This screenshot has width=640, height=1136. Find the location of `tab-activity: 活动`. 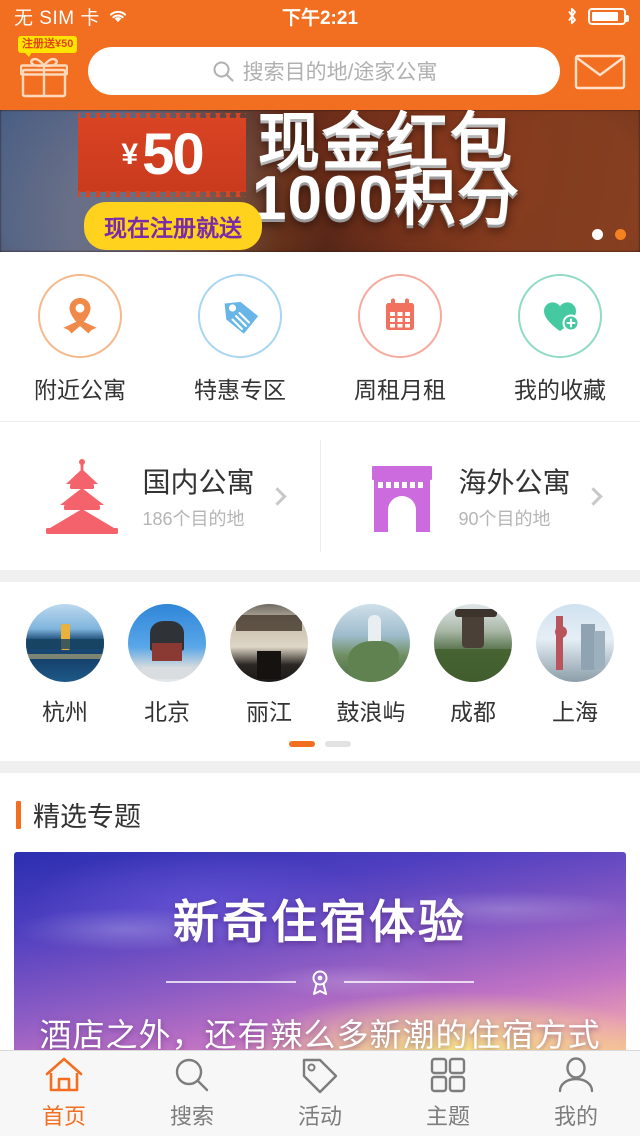

tab-activity: 活动 is located at coordinates (320, 1093).